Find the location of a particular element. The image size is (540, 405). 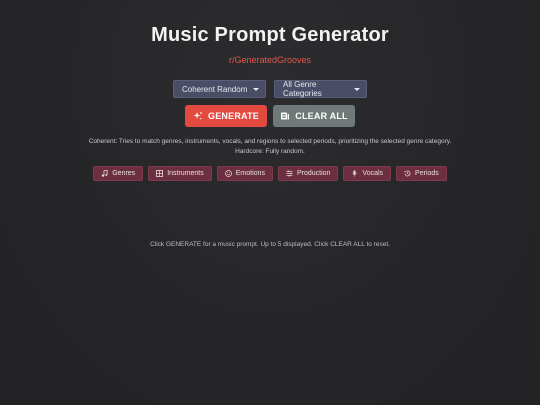

mode-description-line: Hardcore: Fully random. is located at coordinates (270, 151).